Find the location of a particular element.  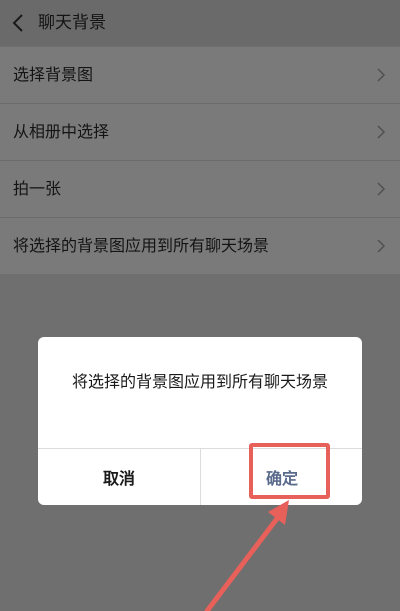

dialog-message: 将选择的背景图应用到所有聊天场景 is located at coordinates (199, 381).